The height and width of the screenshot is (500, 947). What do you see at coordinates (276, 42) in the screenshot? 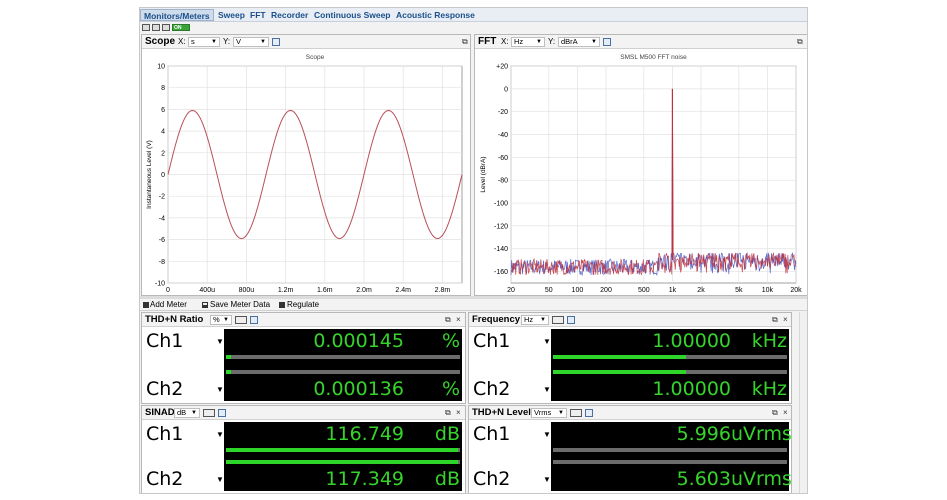
I see `scope-settings-icon` at bounding box center [276, 42].